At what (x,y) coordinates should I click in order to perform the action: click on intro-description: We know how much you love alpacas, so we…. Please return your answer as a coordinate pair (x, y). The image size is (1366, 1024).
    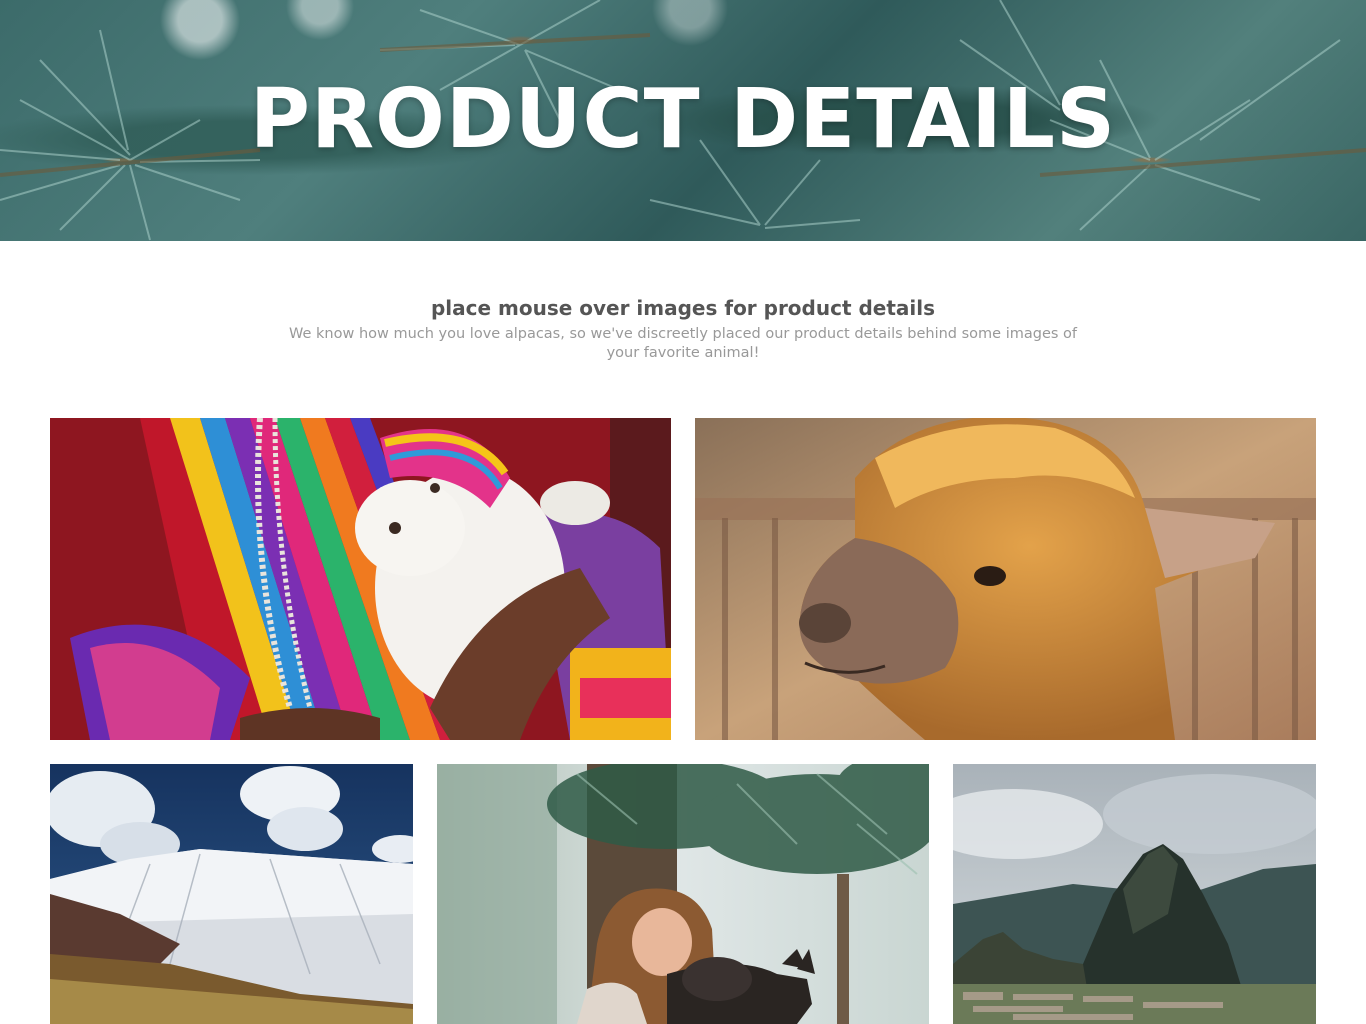
    Looking at the image, I should click on (683, 343).